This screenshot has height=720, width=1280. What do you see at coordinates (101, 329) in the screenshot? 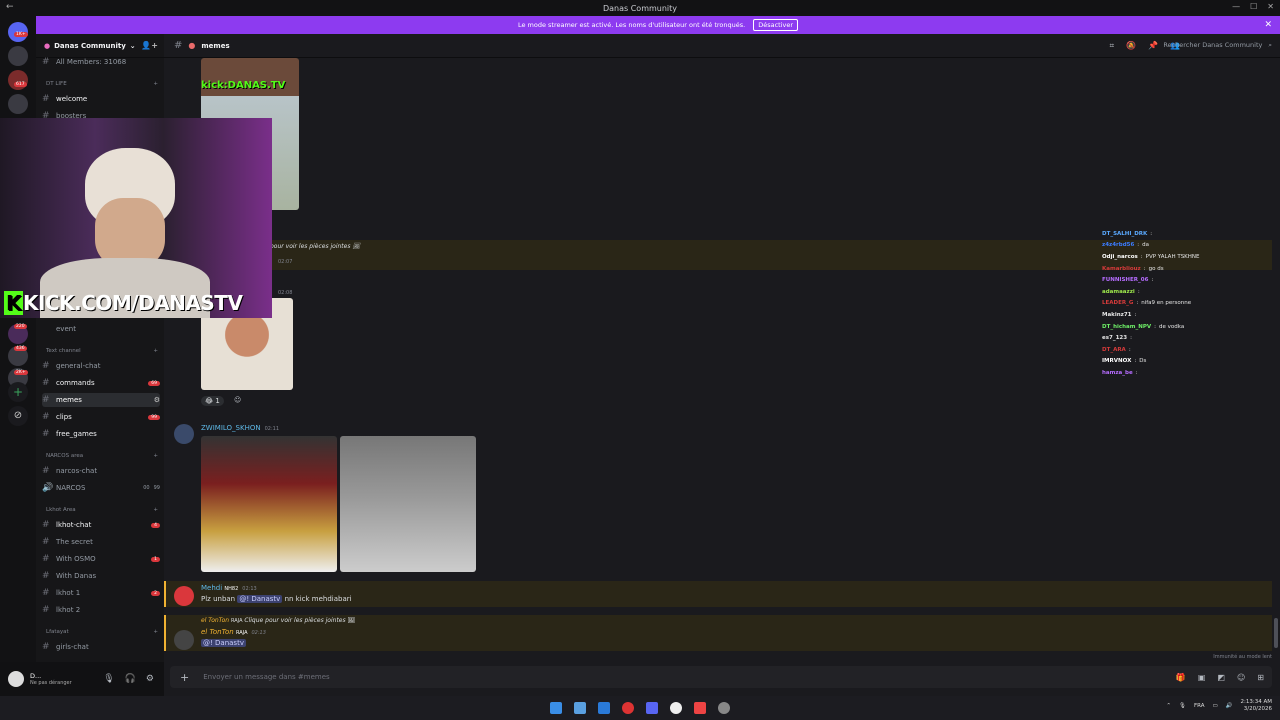
I see `channel-event: event` at bounding box center [101, 329].